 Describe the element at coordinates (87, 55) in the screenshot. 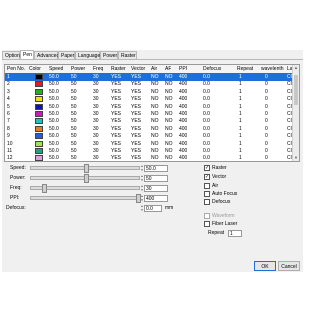

I see `tab-language: Language` at that location.